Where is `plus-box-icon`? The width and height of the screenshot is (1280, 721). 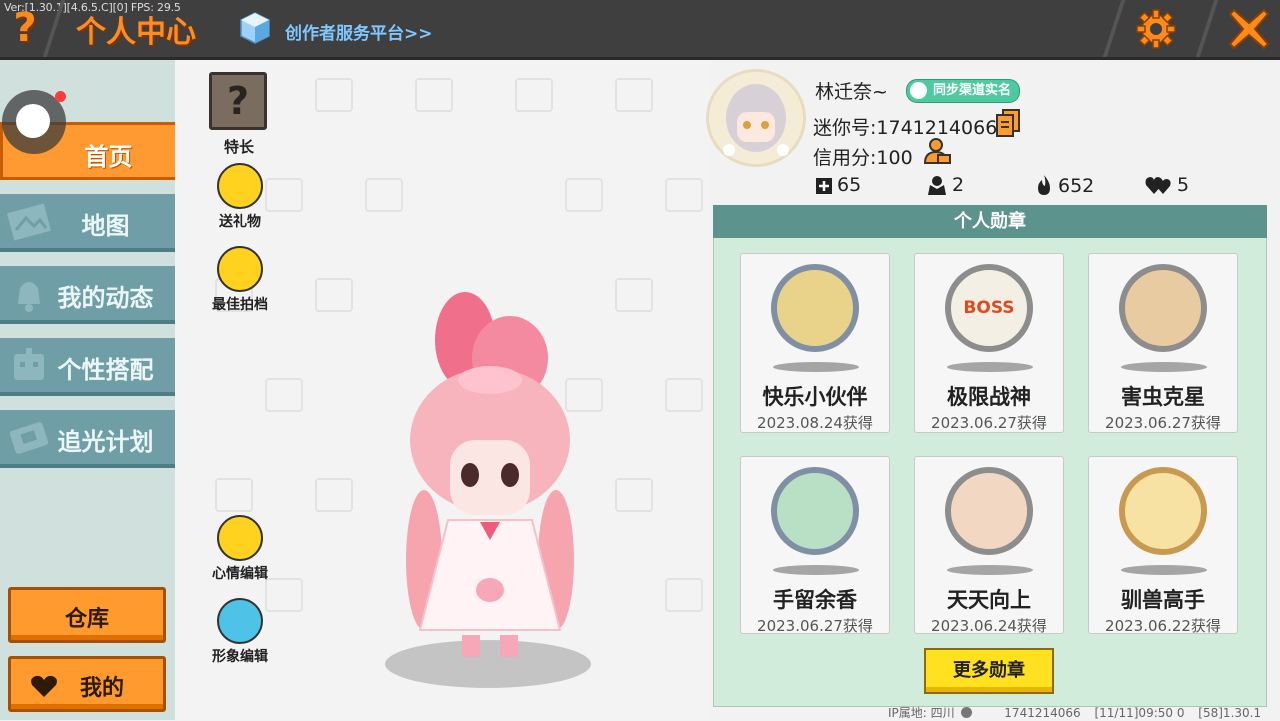
plus-box-icon is located at coordinates (824, 186).